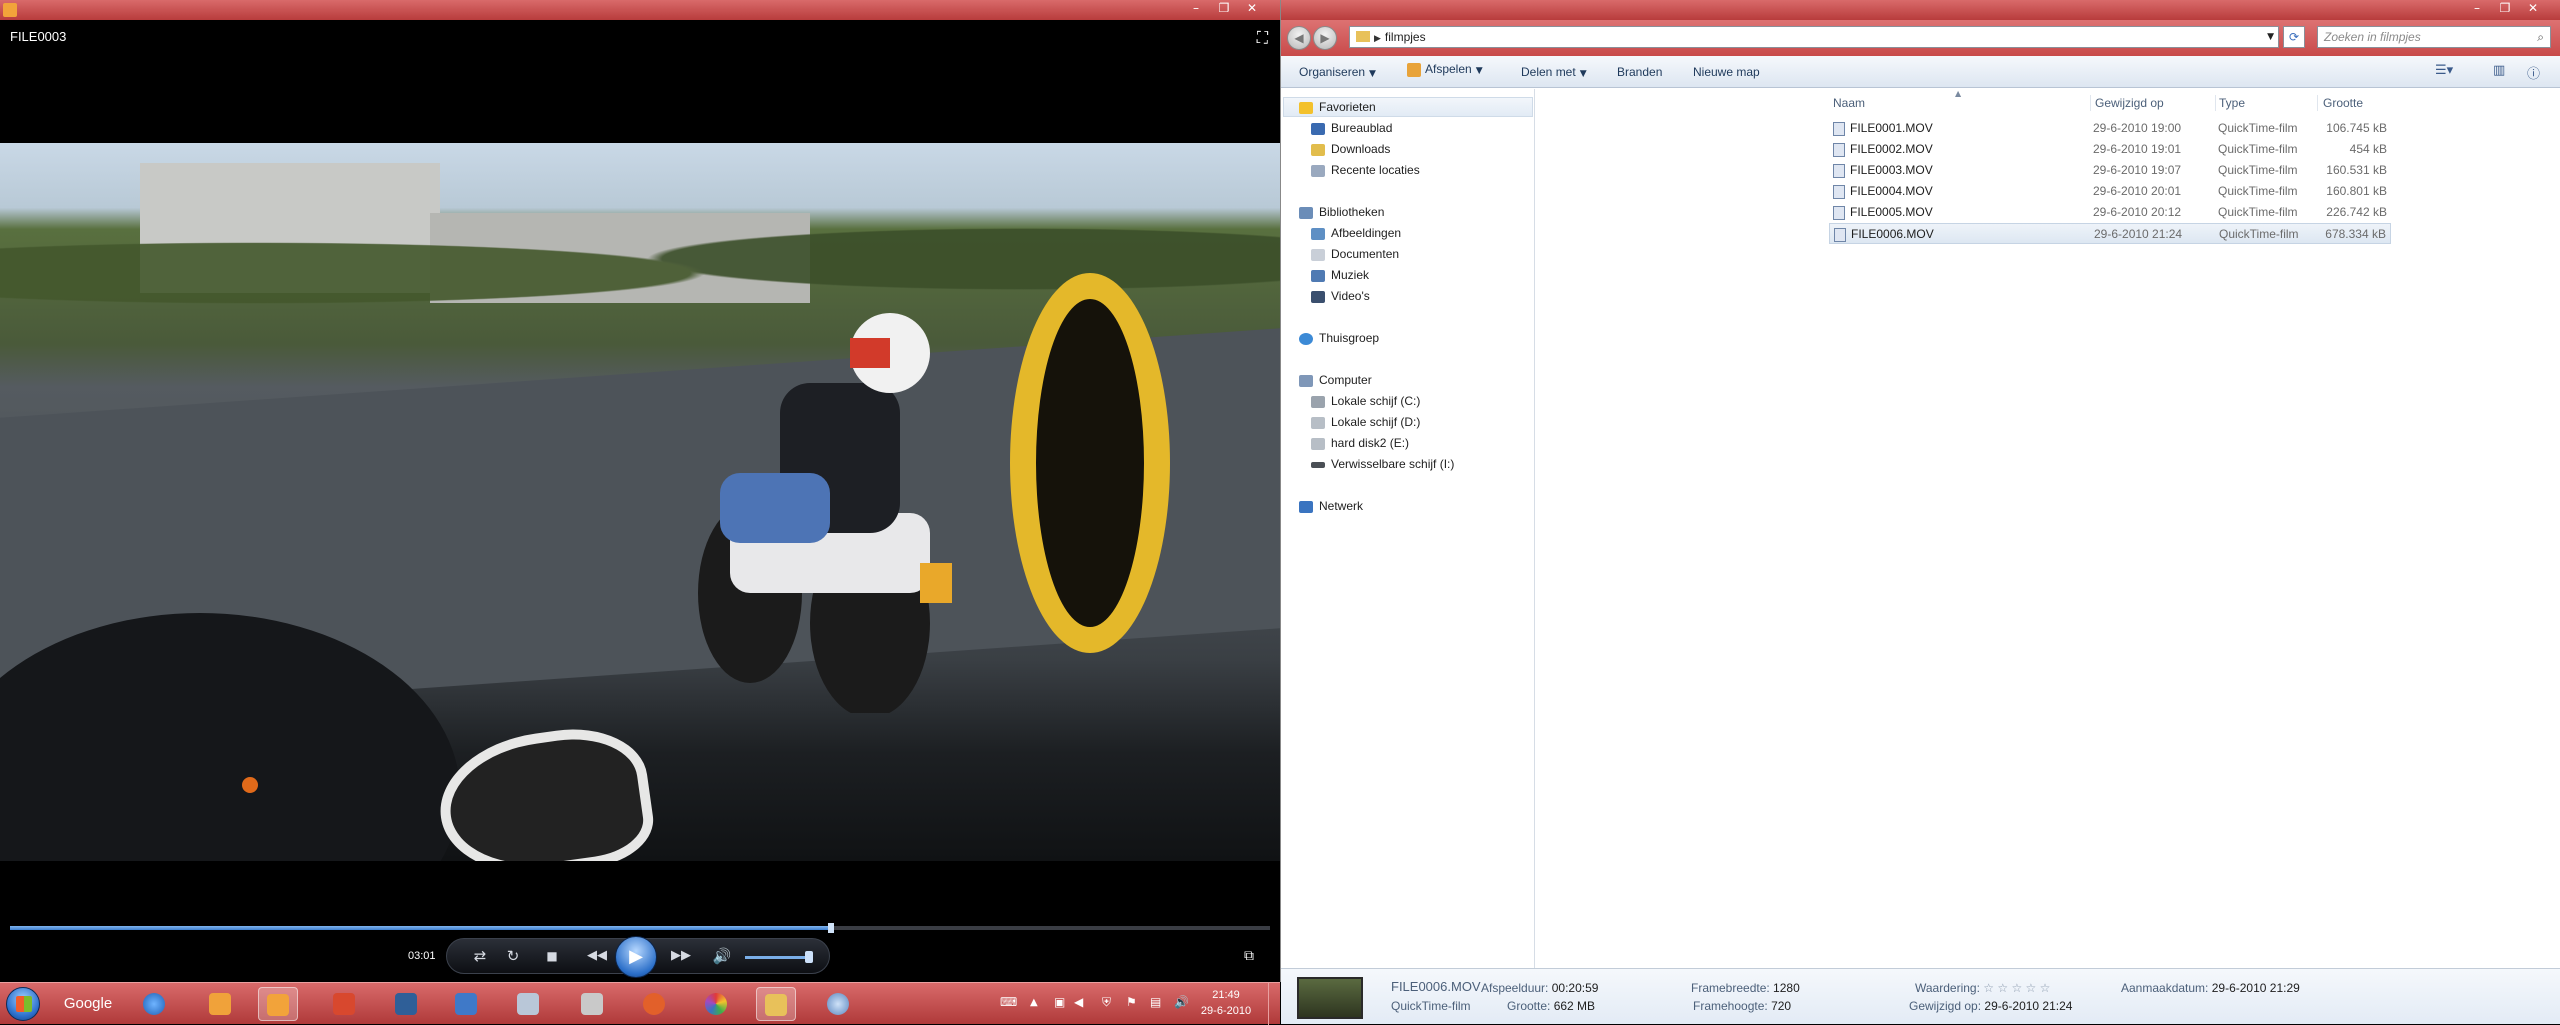 This screenshot has height=1025, width=2560. Describe the element at coordinates (1515, 988) in the screenshot. I see `duration-label: Afspeelduur:` at that location.